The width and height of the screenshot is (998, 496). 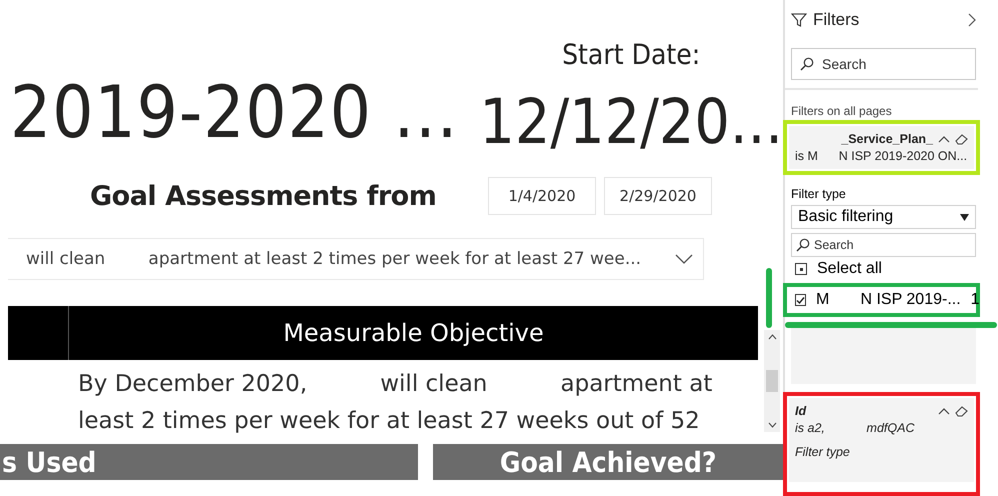 What do you see at coordinates (849, 269) in the screenshot?
I see `option-label: Select all` at bounding box center [849, 269].